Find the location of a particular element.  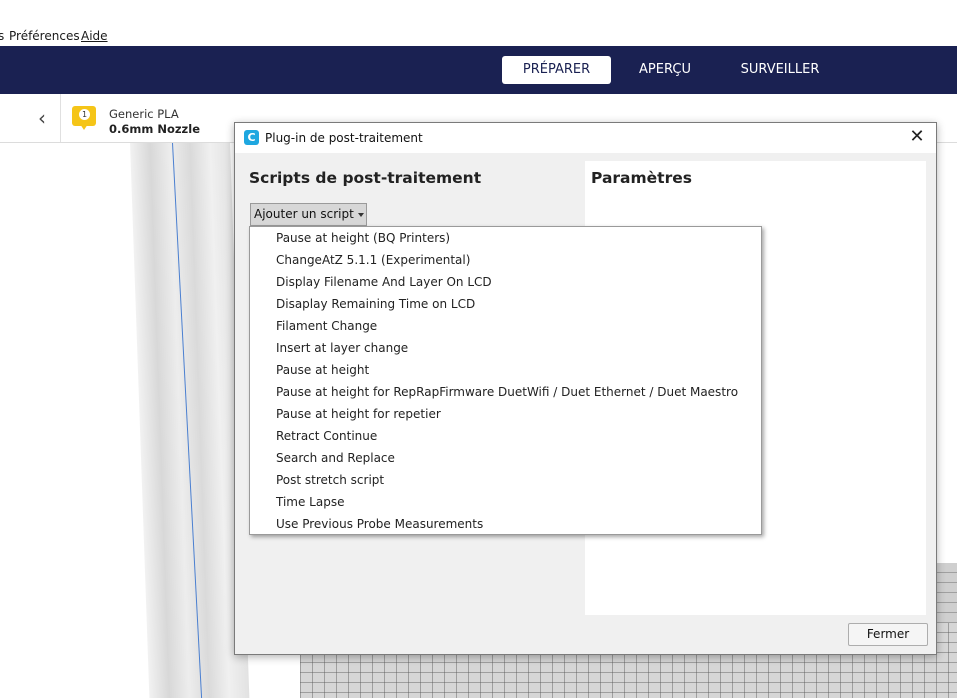

dialog-title: Plug-in de post-traitement is located at coordinates (344, 138).